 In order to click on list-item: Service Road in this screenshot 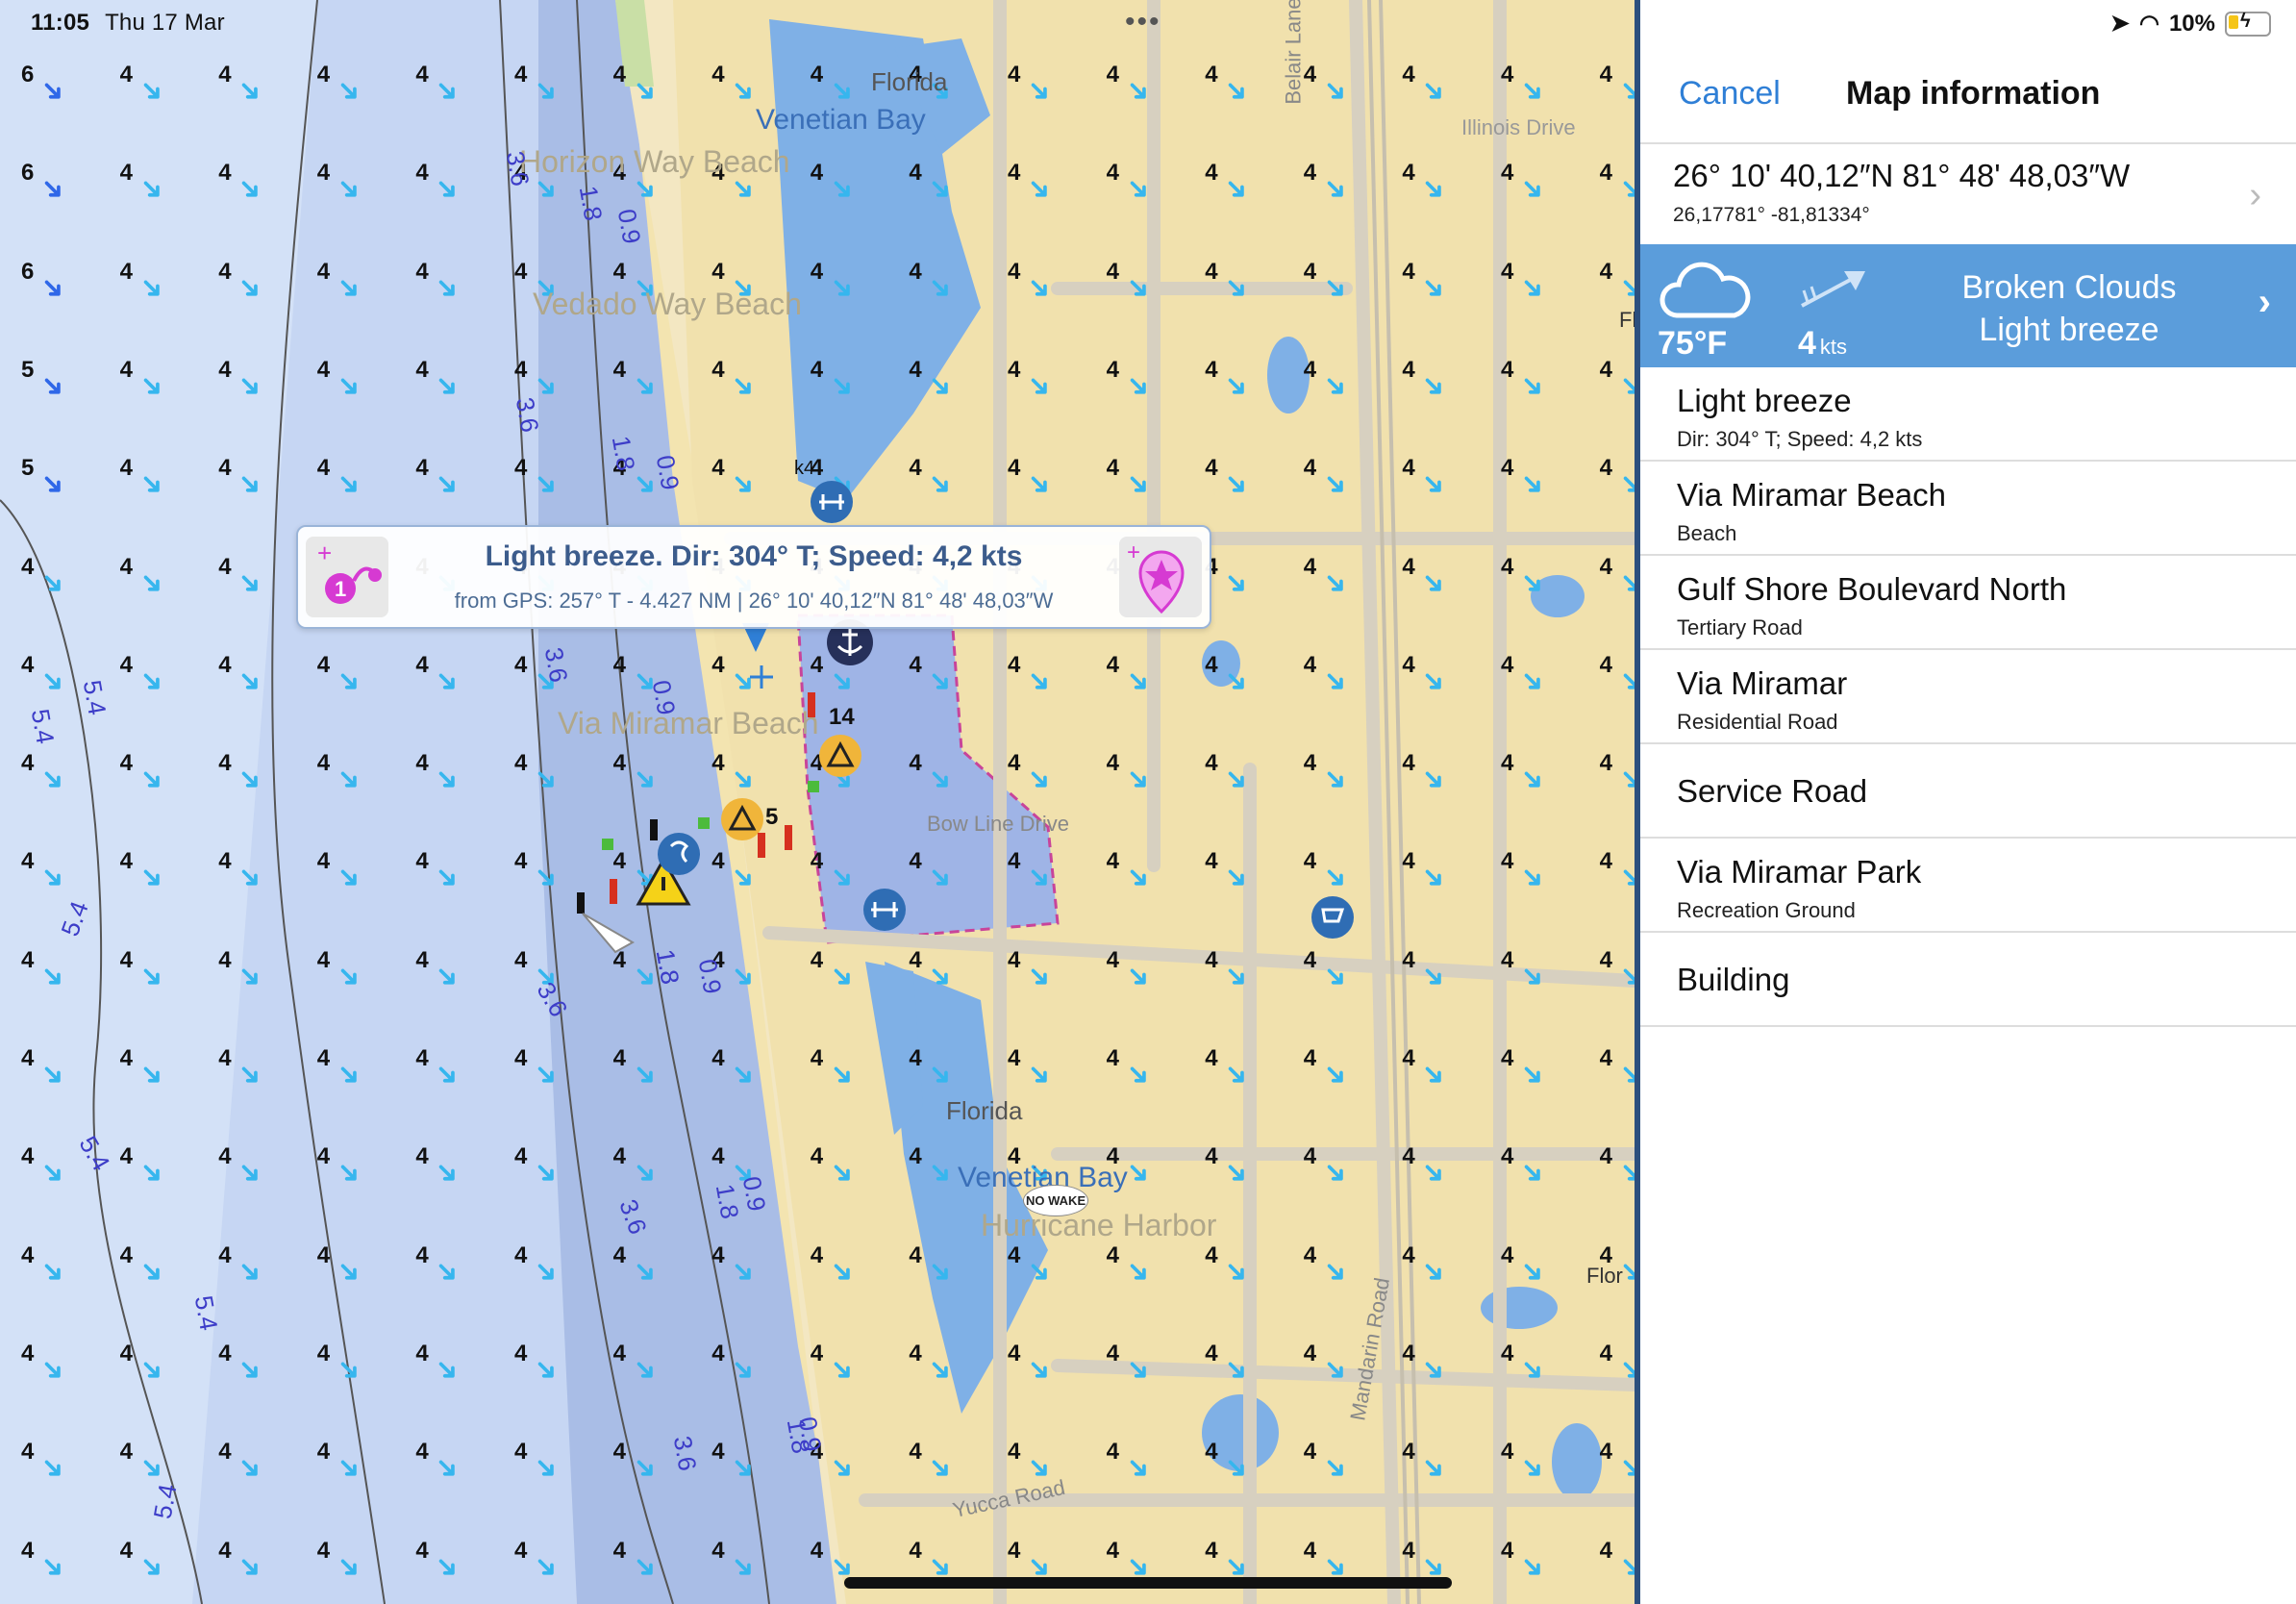, I will do `click(1968, 791)`.